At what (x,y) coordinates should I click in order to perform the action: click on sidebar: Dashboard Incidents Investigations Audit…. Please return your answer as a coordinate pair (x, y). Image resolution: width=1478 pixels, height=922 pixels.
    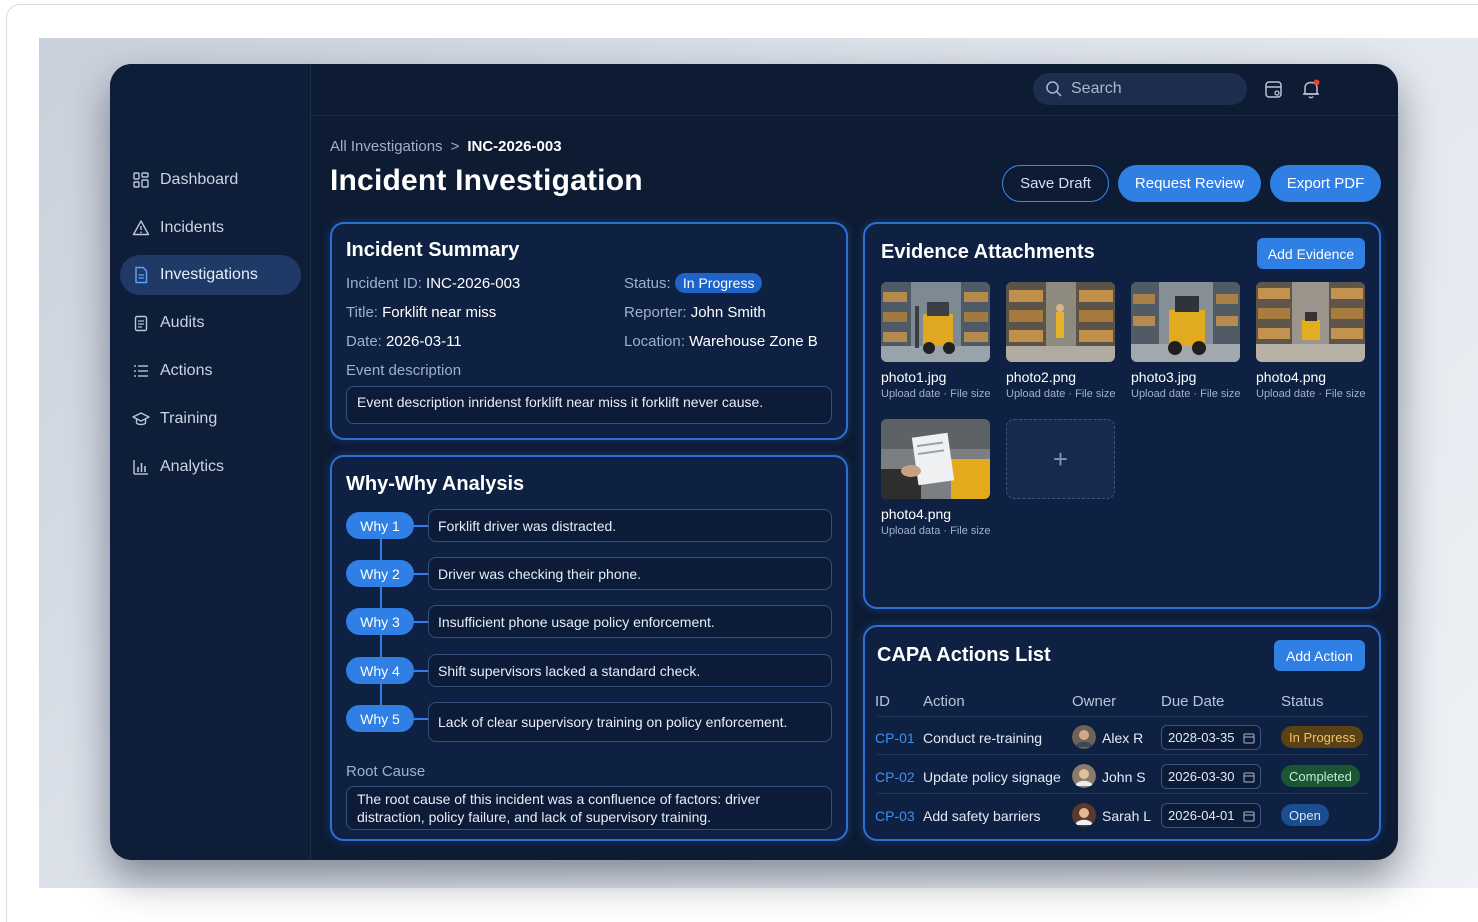
    Looking at the image, I should click on (210, 462).